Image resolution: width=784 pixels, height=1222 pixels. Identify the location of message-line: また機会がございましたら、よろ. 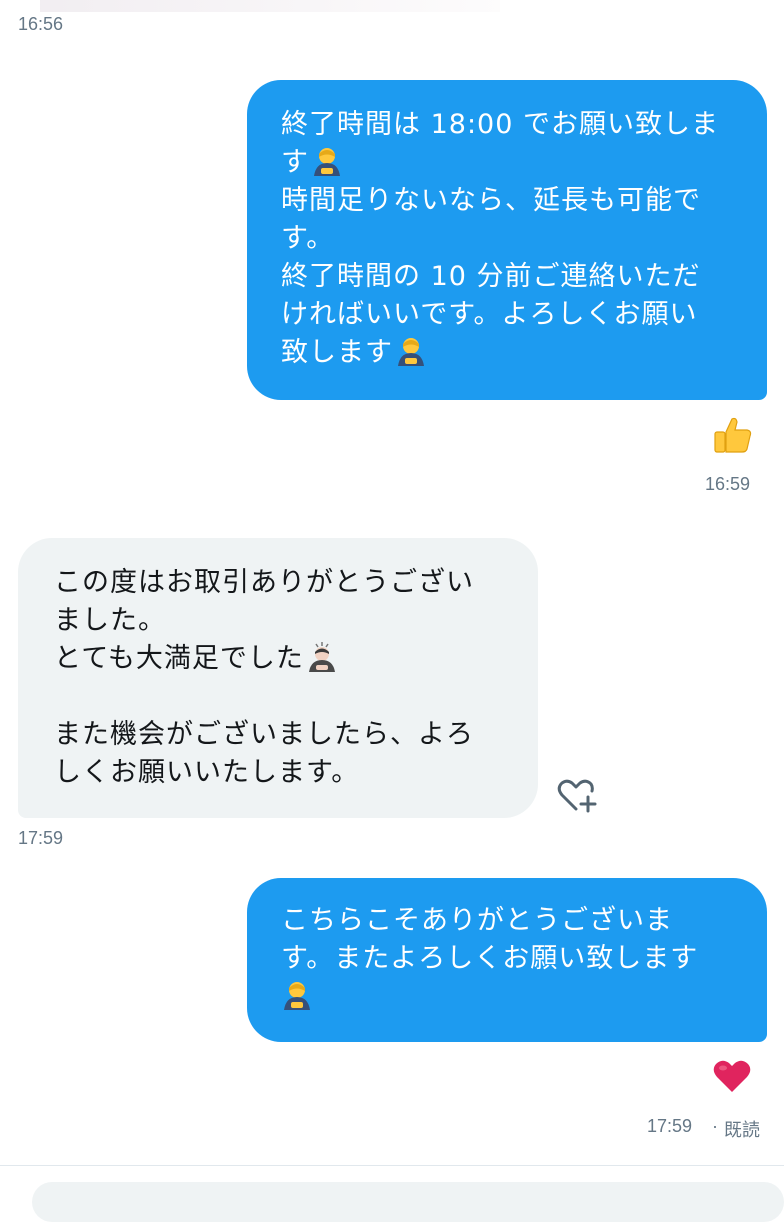
(264, 734).